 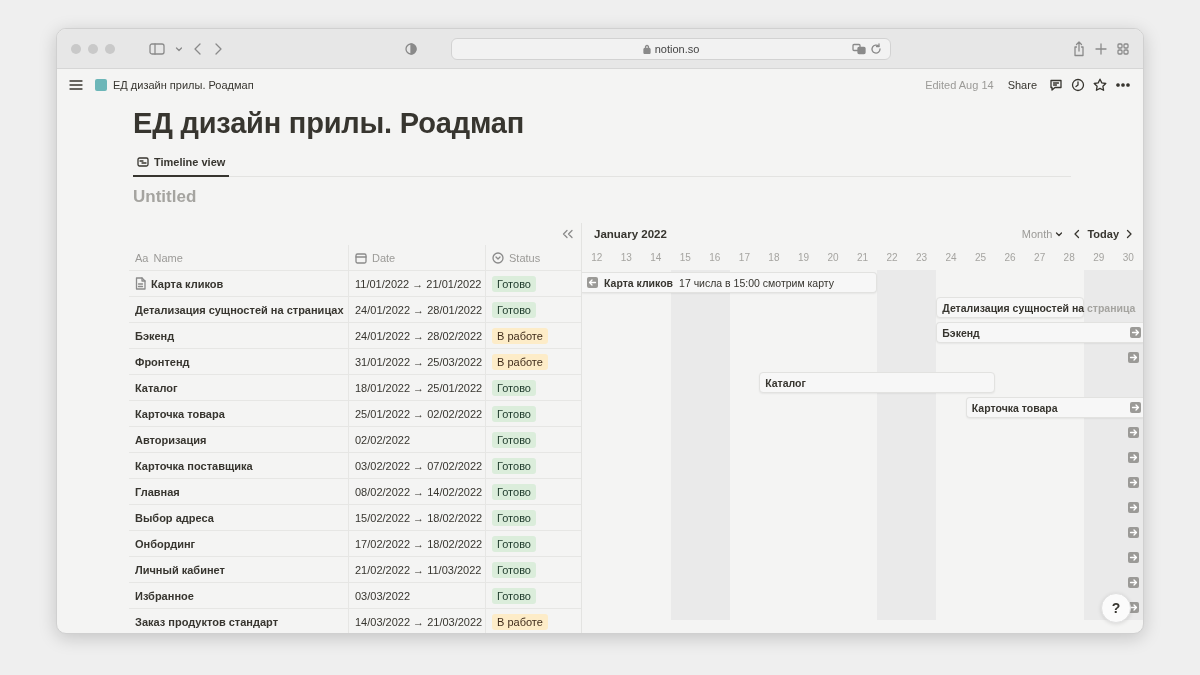 I want to click on bar-note: 17 числа в 15:00 смотрим карту, so click(x=756, y=282).